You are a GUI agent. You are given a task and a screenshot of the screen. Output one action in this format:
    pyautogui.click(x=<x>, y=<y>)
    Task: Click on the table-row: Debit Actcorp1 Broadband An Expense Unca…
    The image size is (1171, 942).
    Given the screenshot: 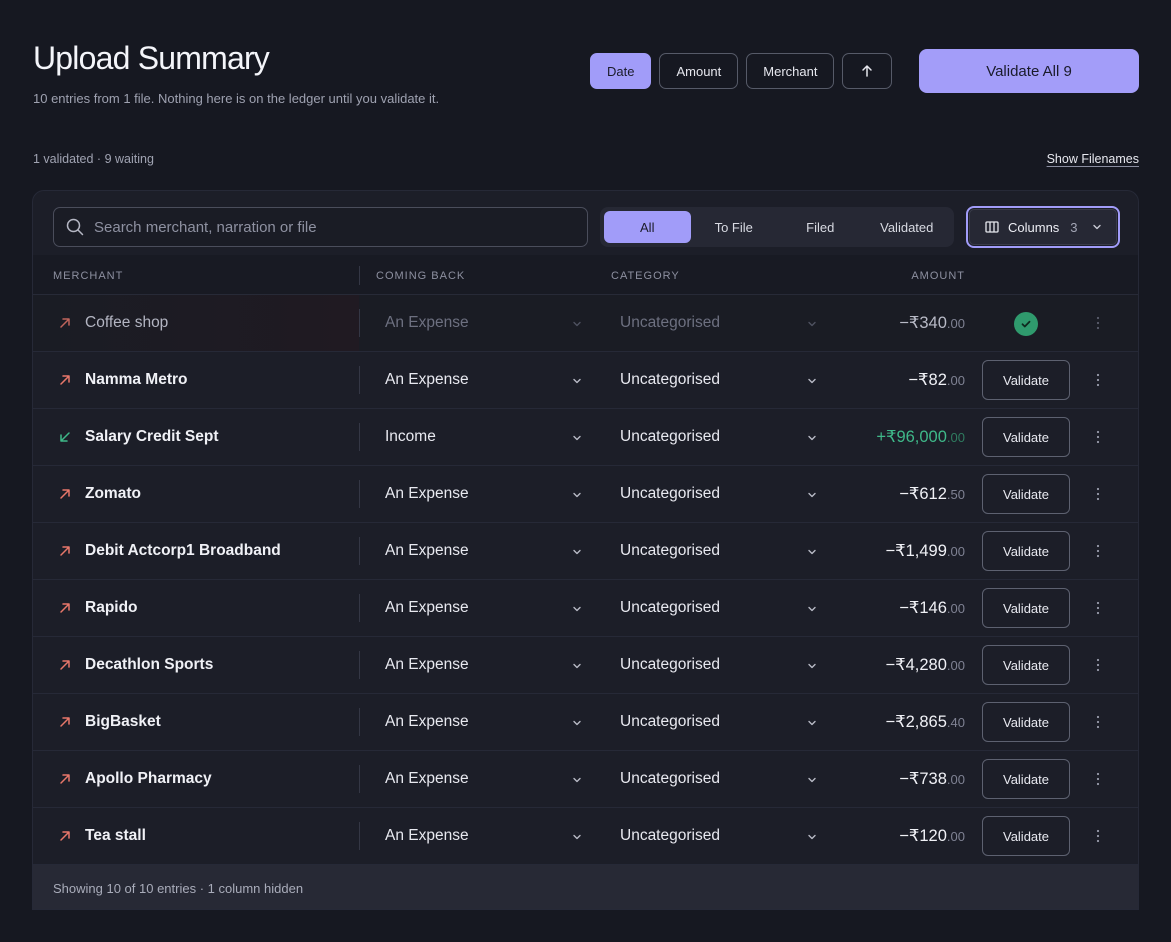 What is the action you would take?
    pyautogui.click(x=585, y=551)
    